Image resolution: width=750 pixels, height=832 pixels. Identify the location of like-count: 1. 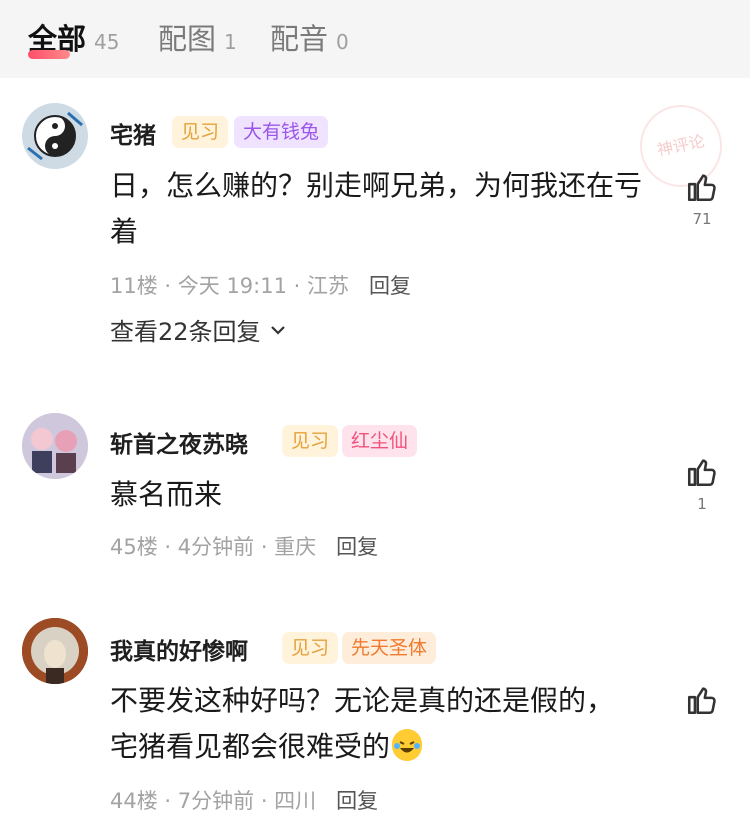
(702, 504).